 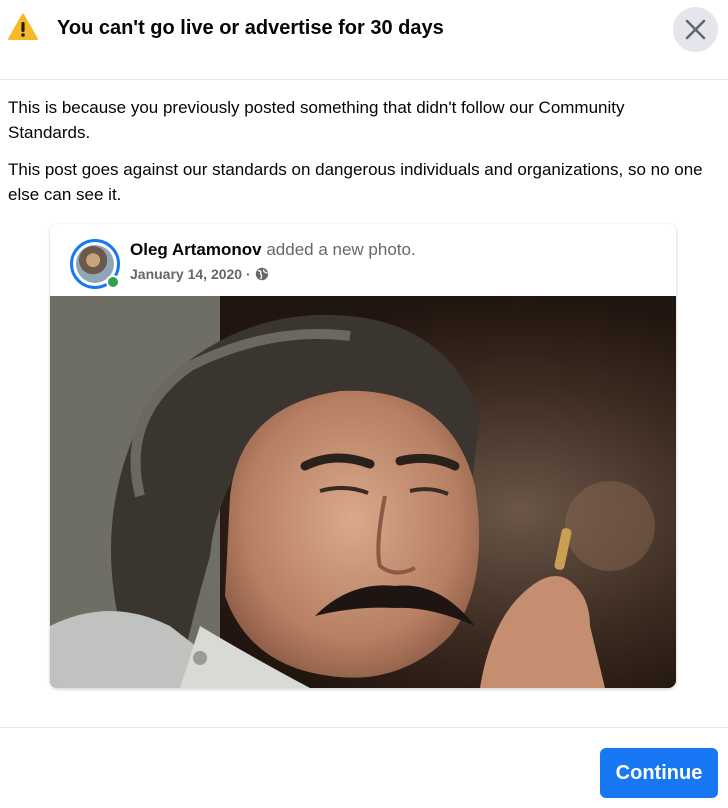 What do you see at coordinates (196, 249) in the screenshot?
I see `post-author-name: Oleg Artamonov` at bounding box center [196, 249].